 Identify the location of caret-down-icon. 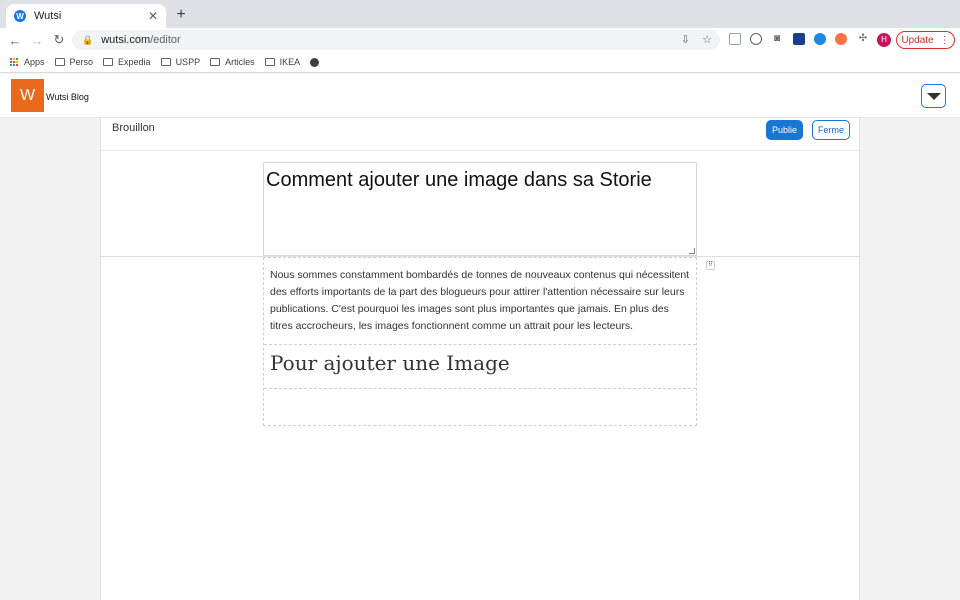
(933, 96).